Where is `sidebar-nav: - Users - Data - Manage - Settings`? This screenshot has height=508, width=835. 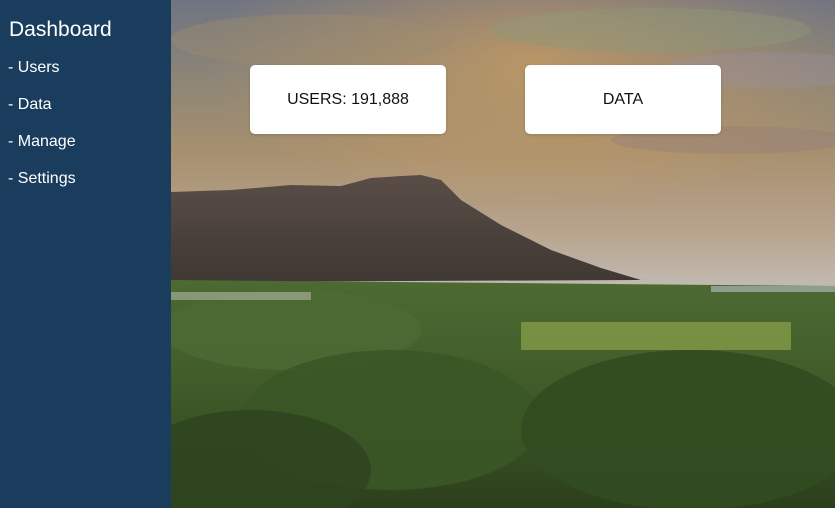
sidebar-nav: - Users - Data - Manage - Settings is located at coordinates (85, 130).